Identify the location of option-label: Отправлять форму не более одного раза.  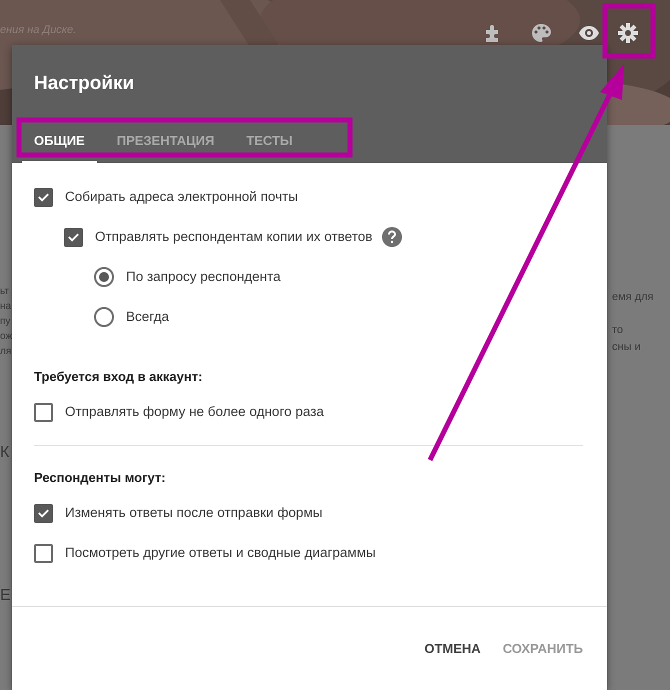
(194, 412).